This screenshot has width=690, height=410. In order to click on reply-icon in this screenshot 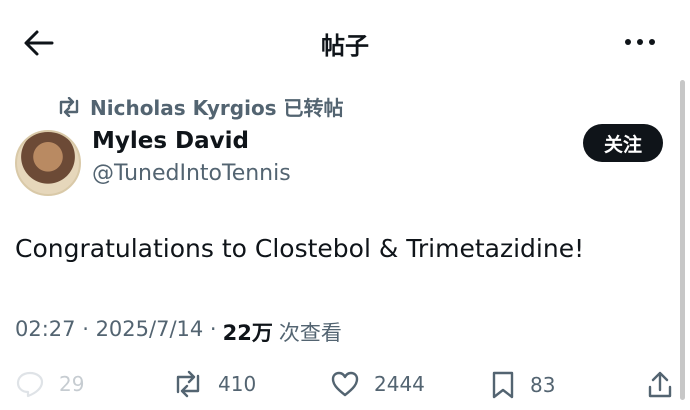, I will do `click(30, 384)`.